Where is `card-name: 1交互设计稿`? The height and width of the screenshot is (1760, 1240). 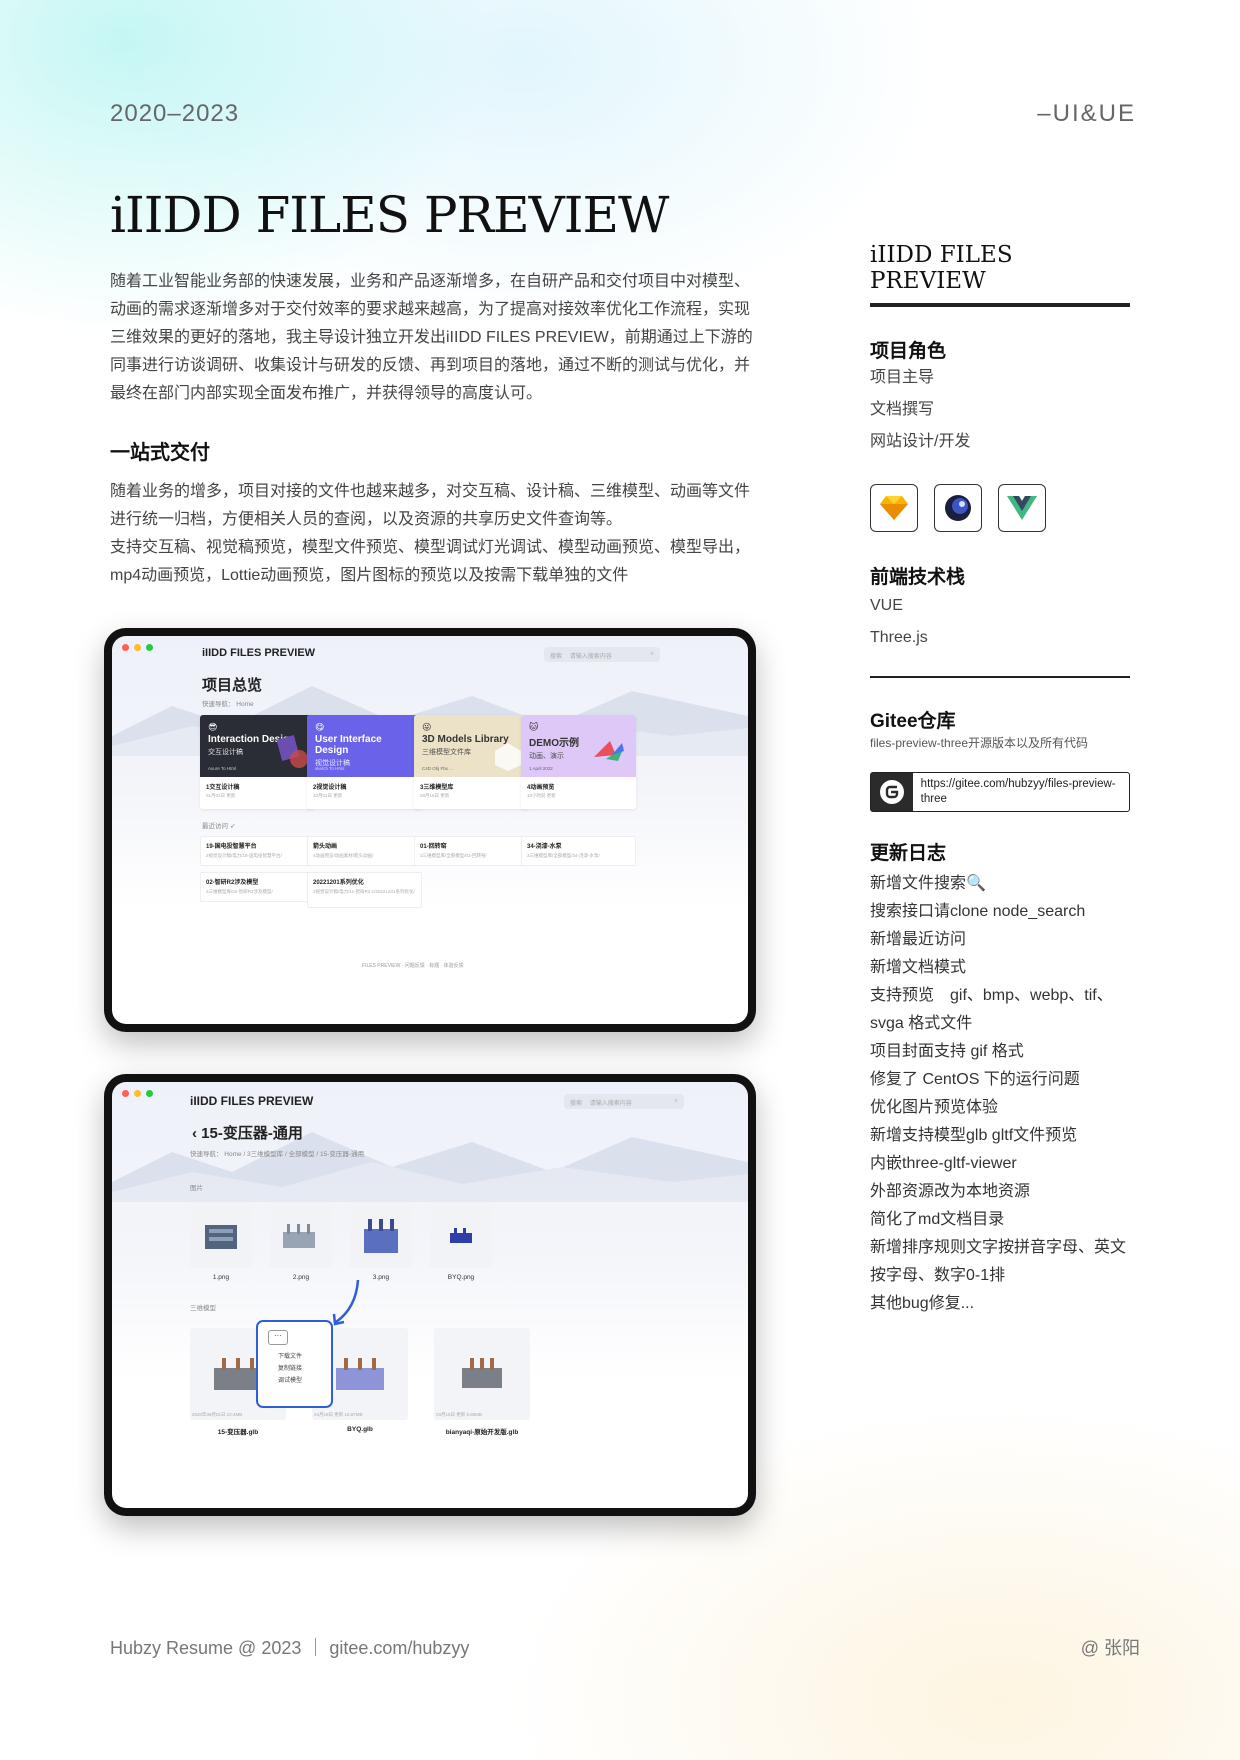 card-name: 1交互设计稿 is located at coordinates (223, 788).